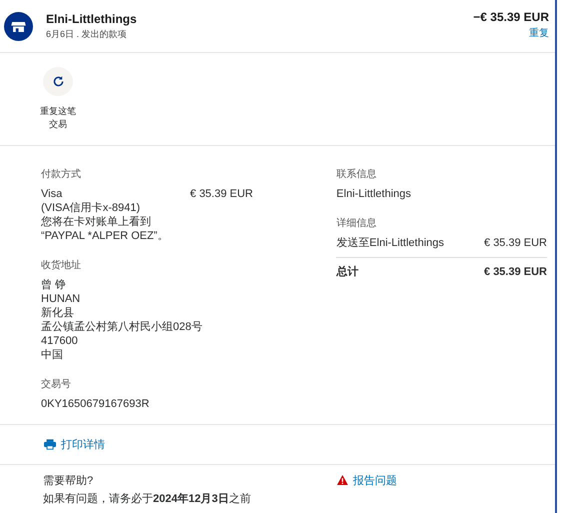 This screenshot has width=584, height=513. Describe the element at coordinates (61, 265) in the screenshot. I see `section-heading: 收货地址` at that location.